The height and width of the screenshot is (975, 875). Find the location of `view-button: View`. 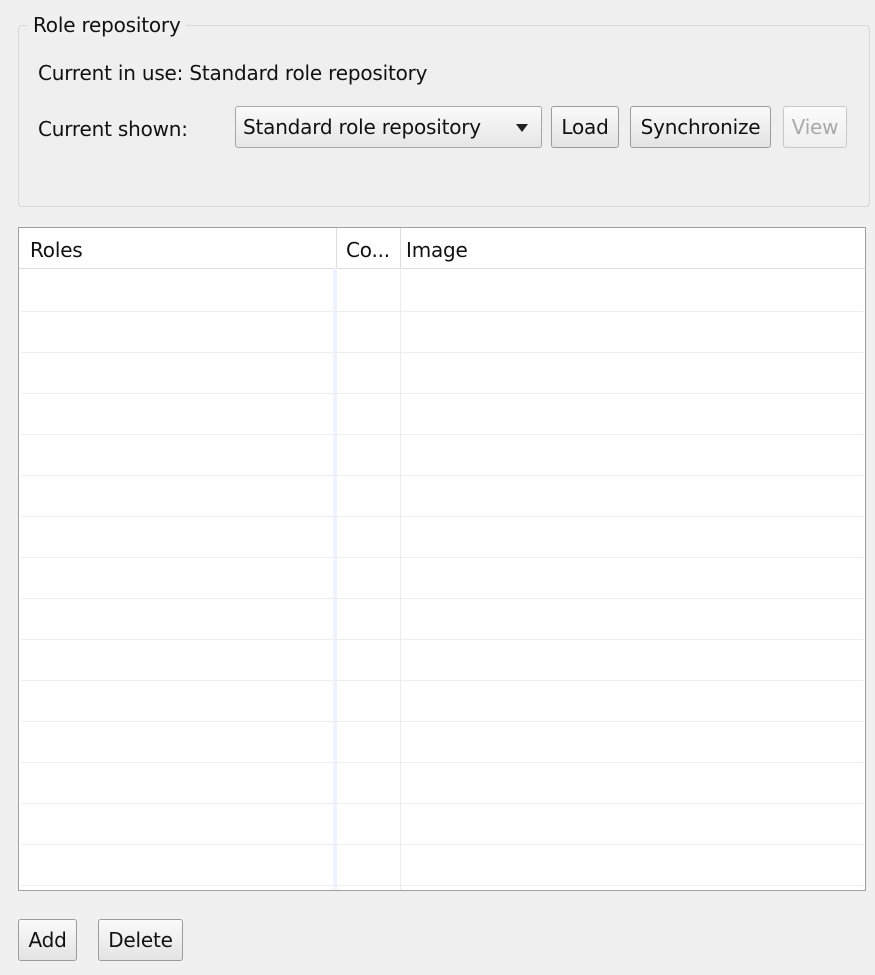

view-button: View is located at coordinates (815, 127).